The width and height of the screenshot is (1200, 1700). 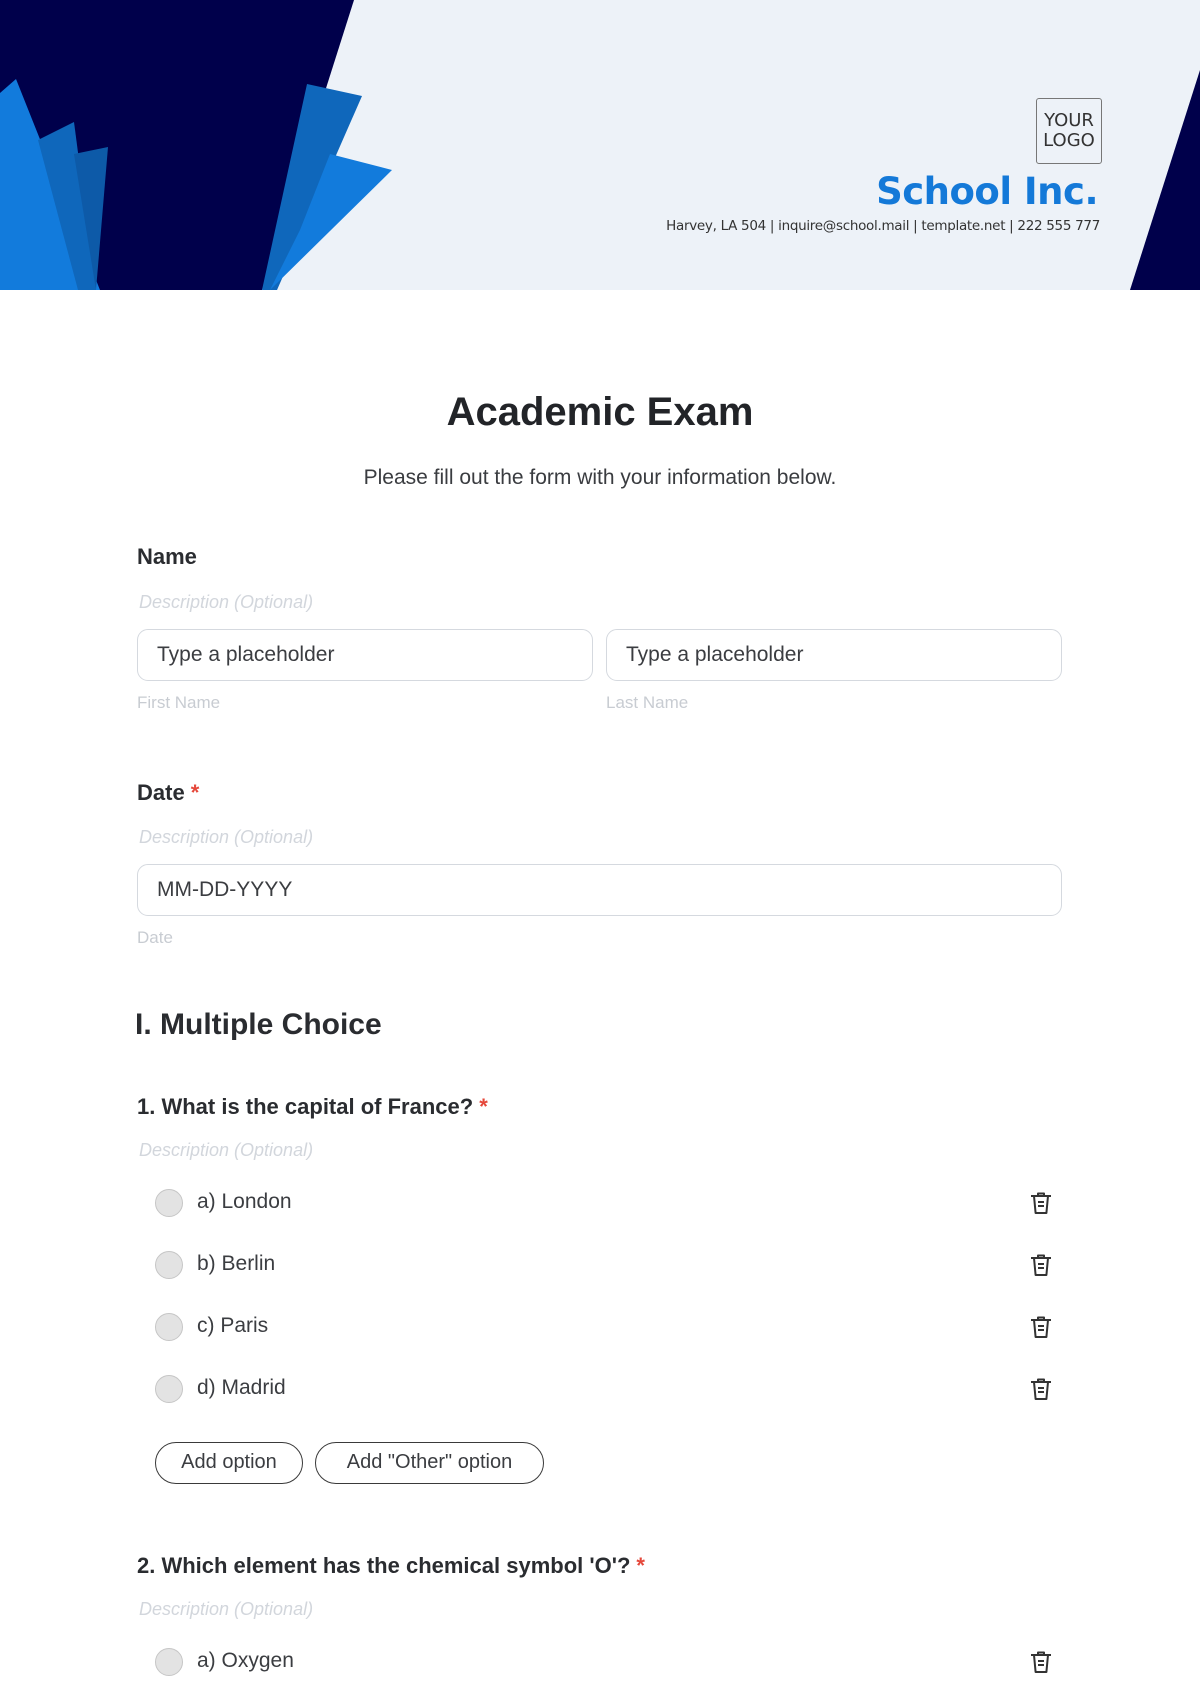 What do you see at coordinates (244, 1201) in the screenshot?
I see `option-label: a) London` at bounding box center [244, 1201].